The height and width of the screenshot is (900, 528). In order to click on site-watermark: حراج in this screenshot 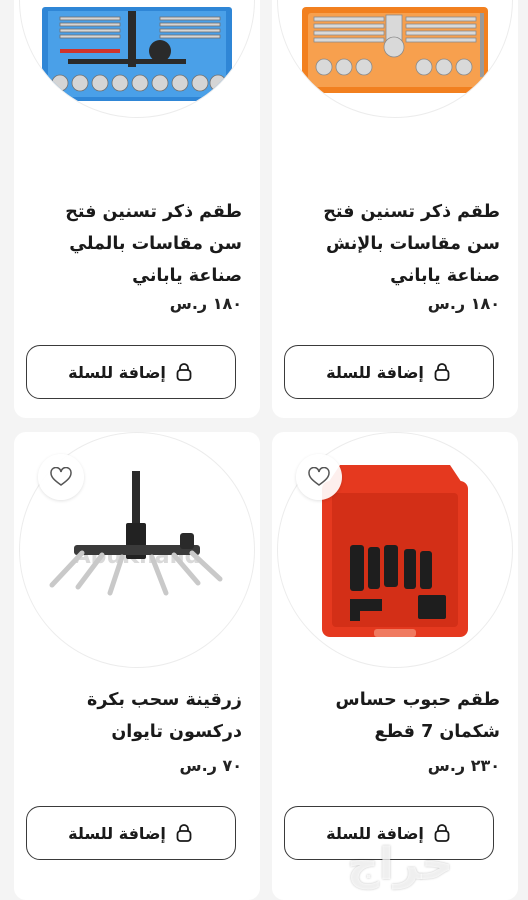, I will do `click(400, 864)`.